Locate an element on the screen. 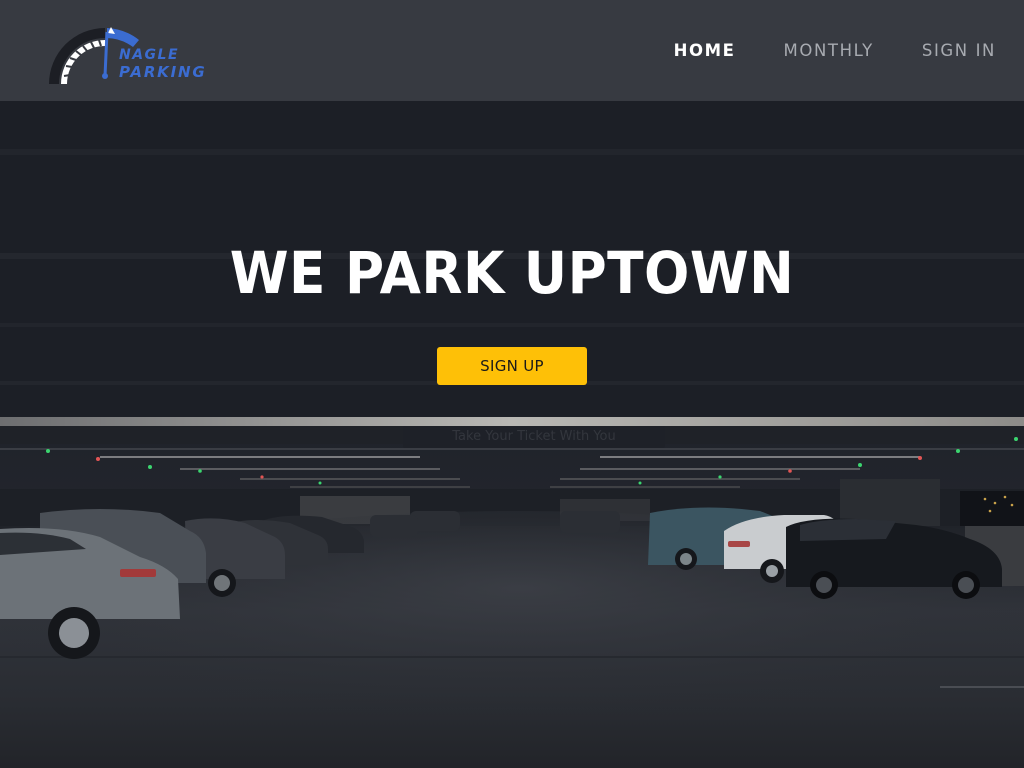  ticket-sign: Take Your Ticket With You is located at coordinates (534, 437).